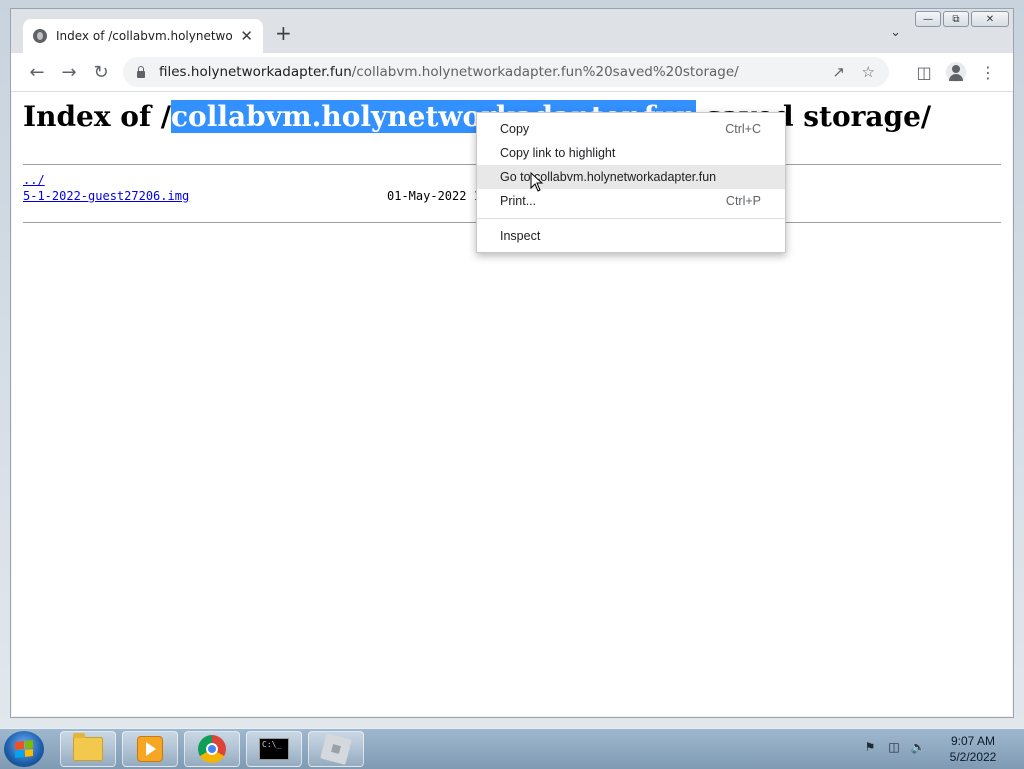  I want to click on menu-item-copy: Copy Ctrl+C, so click(631, 129).